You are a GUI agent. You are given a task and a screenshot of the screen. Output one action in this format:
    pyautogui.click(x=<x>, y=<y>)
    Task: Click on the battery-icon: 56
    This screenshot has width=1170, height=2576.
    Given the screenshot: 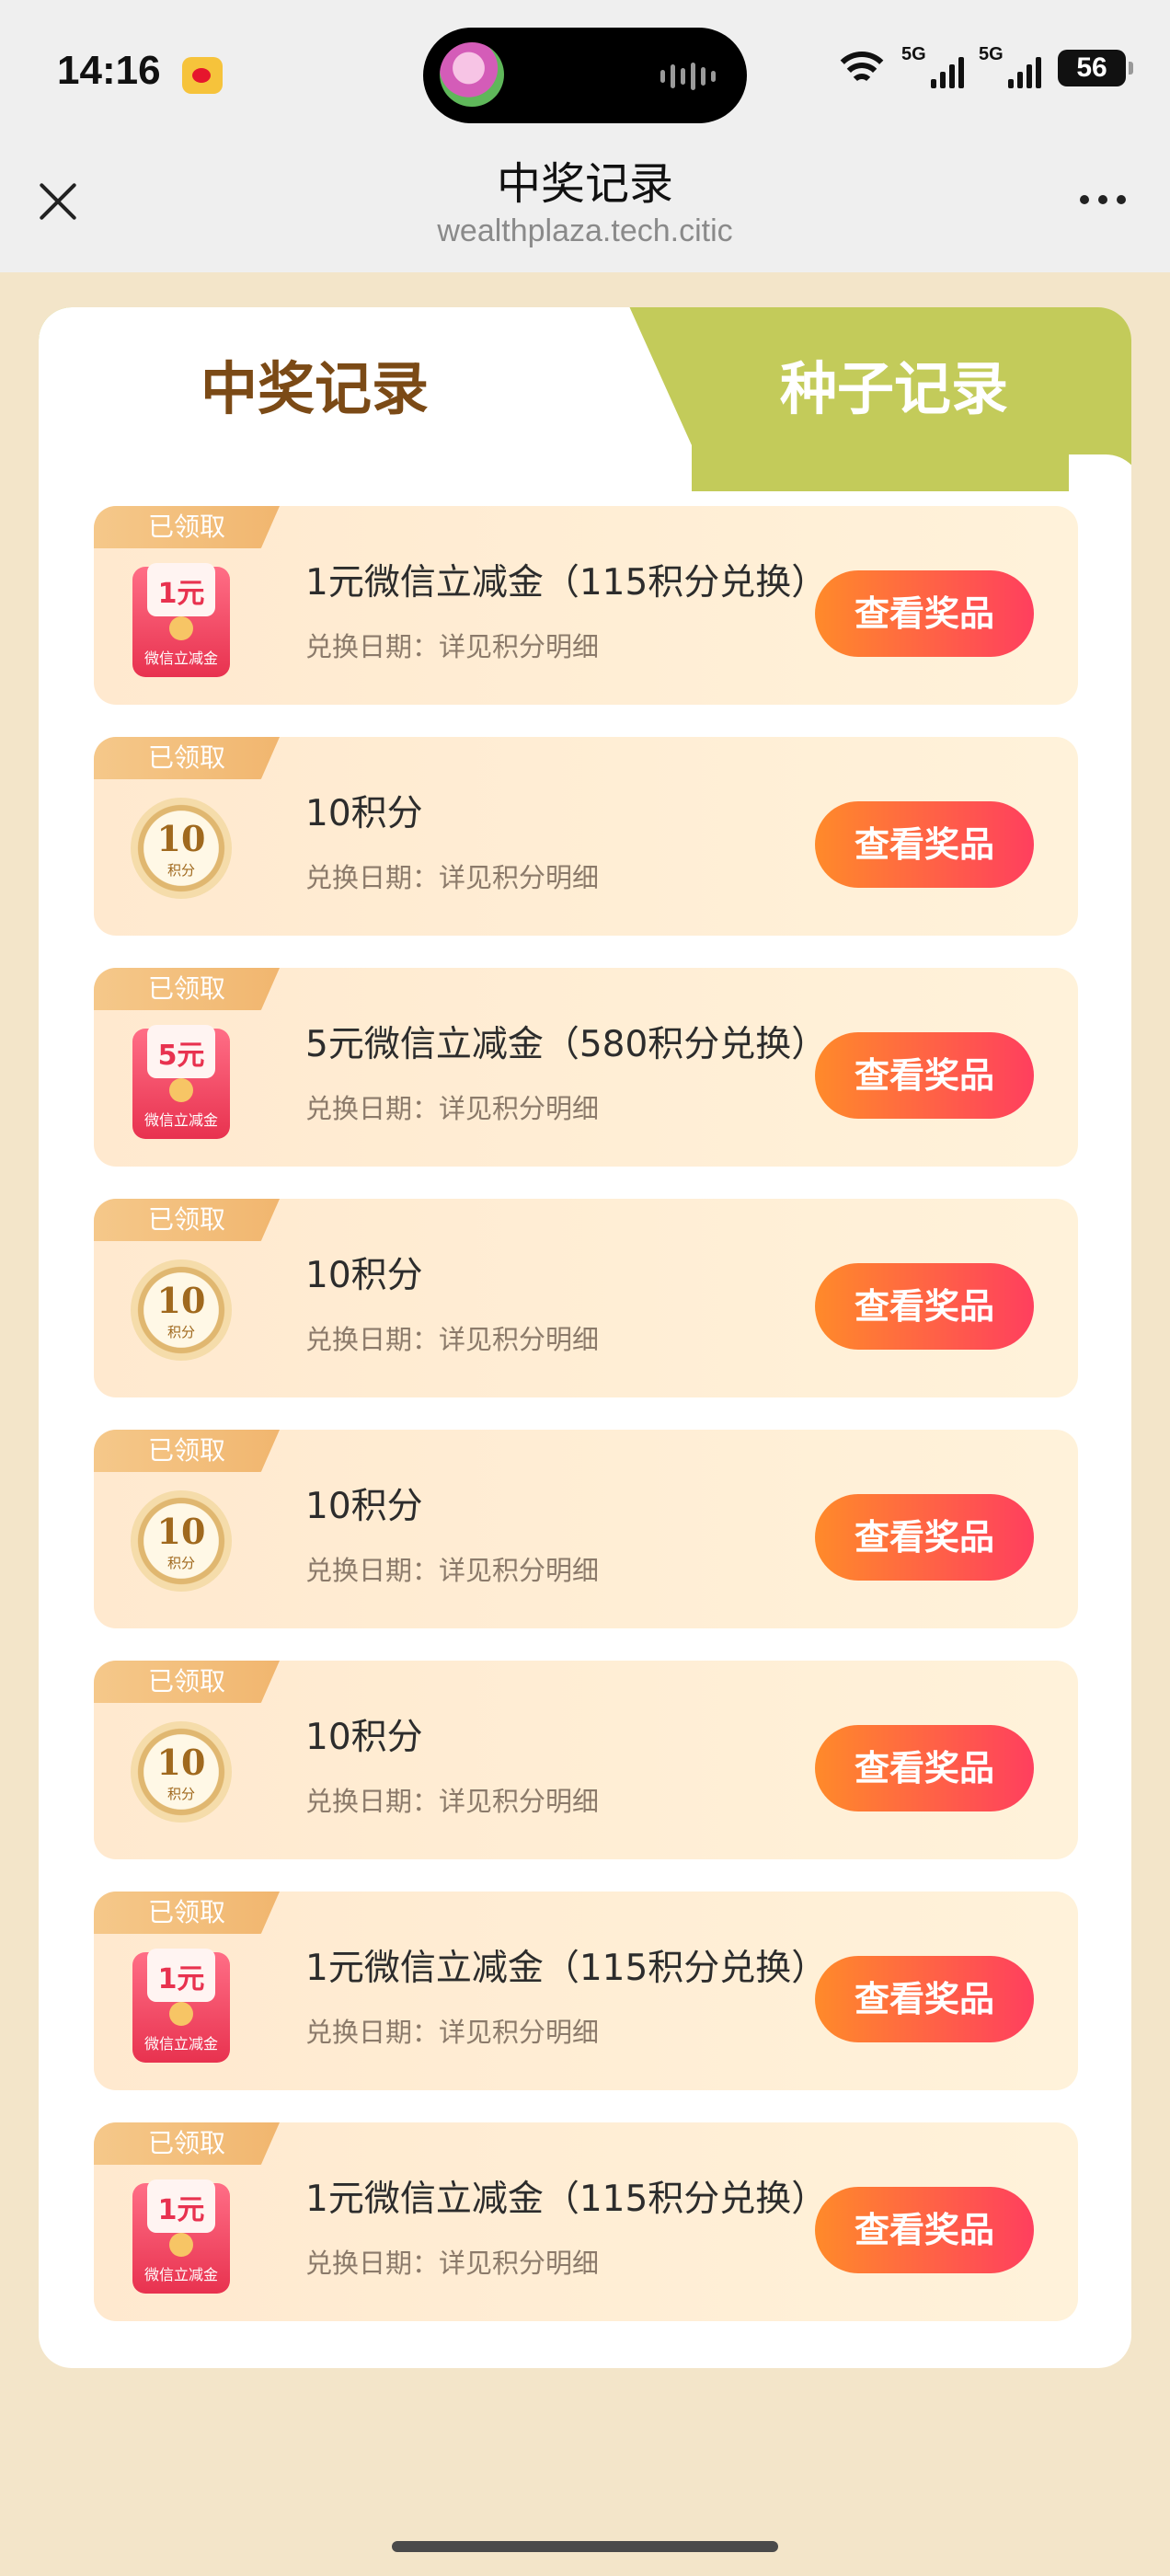 What is the action you would take?
    pyautogui.click(x=1095, y=68)
    